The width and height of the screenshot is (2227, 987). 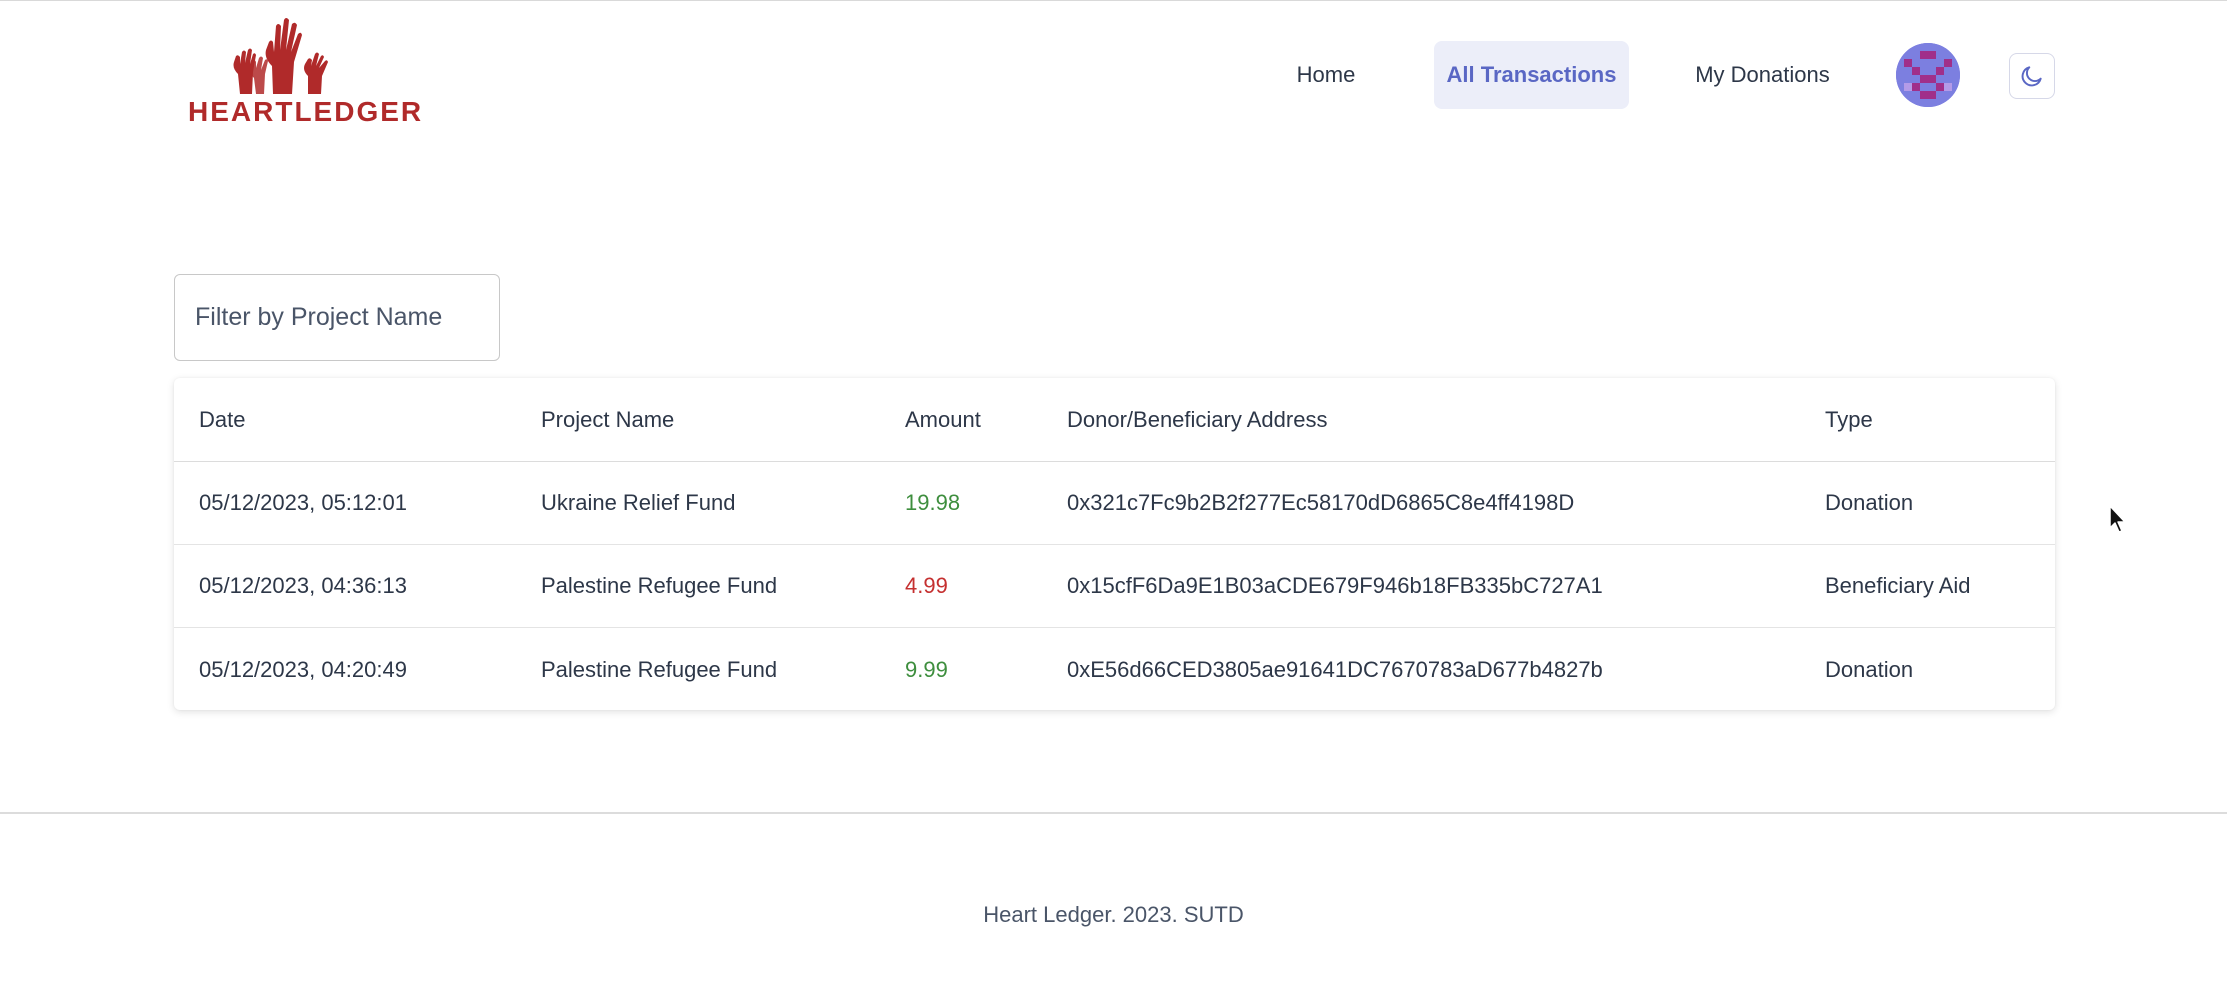 I want to click on cell-amount: 9.99, so click(x=926, y=669).